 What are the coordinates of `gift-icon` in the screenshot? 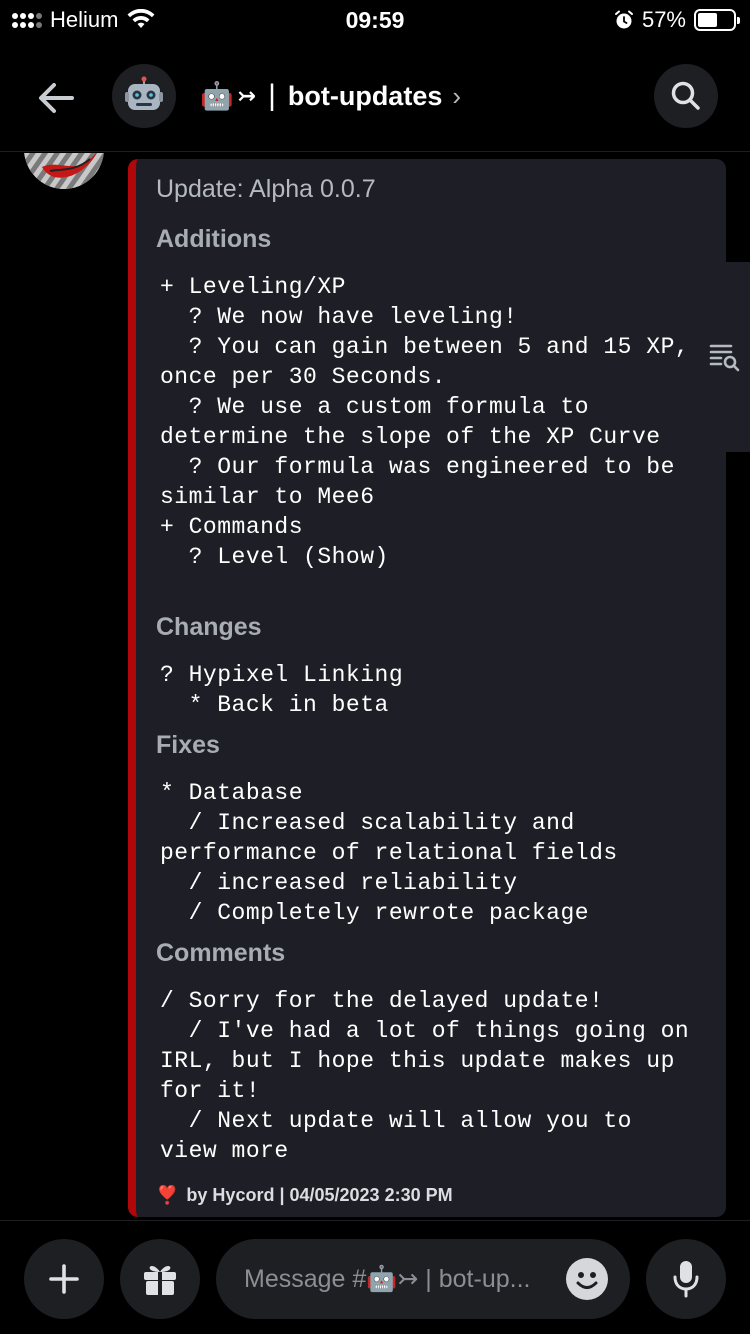 It's located at (160, 1280).